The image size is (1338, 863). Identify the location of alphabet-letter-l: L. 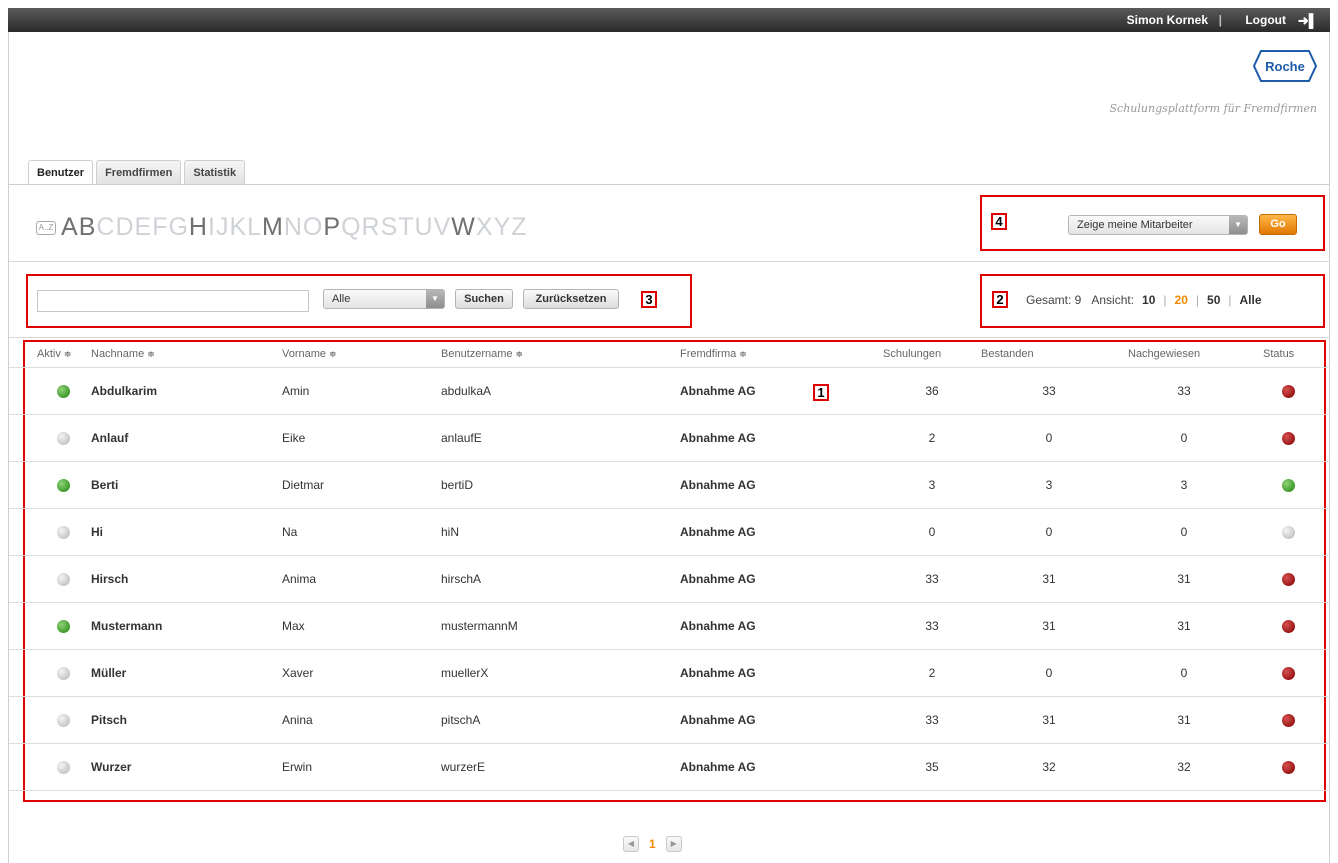
(255, 227).